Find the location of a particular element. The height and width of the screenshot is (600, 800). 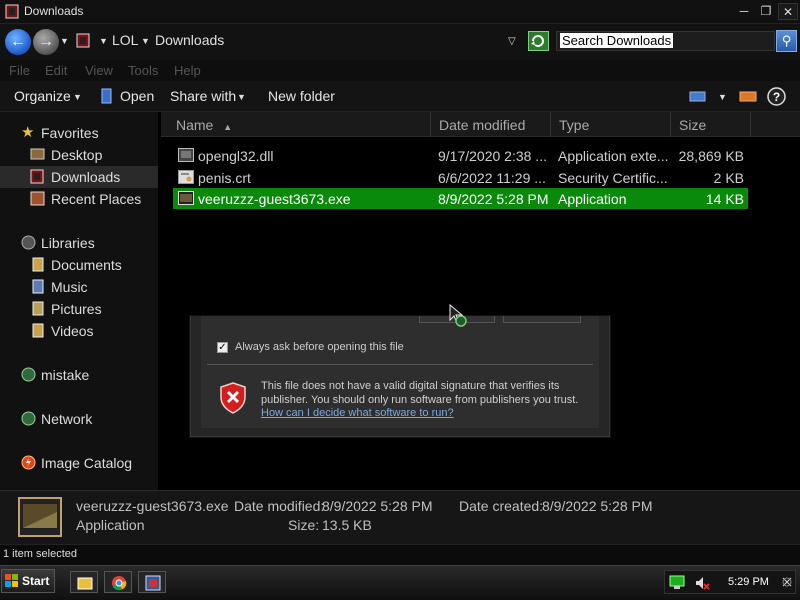

taskbar-app is located at coordinates (152, 582).